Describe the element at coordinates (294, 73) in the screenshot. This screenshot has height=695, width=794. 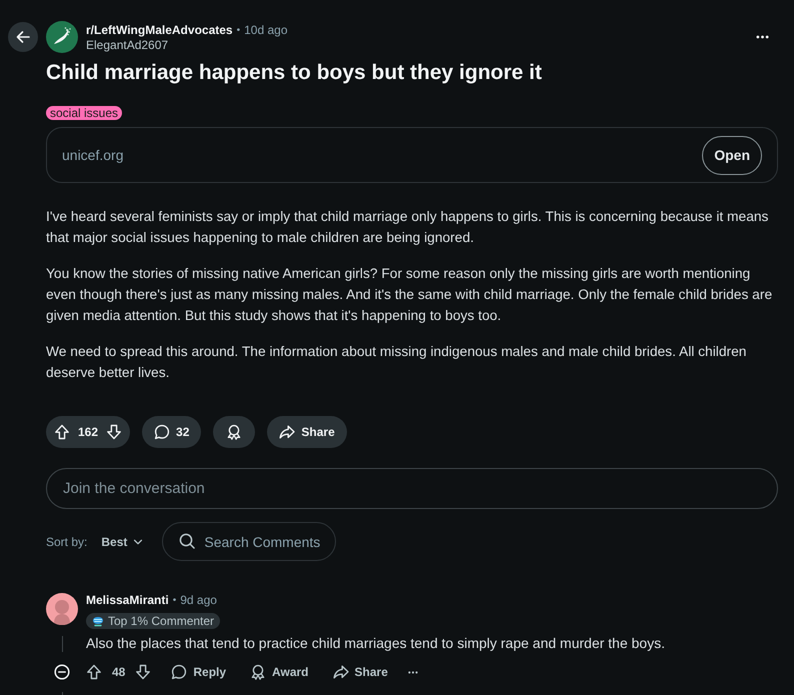
I see `post-title: Child marriage happens to boys but they ignore it` at that location.